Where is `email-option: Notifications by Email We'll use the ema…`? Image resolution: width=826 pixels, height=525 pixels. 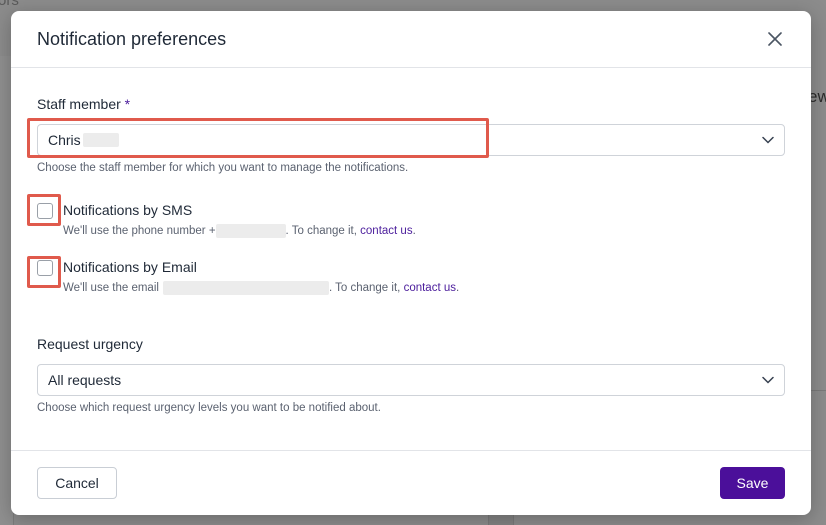
email-option: Notifications by Email We'll use the ema… is located at coordinates (411, 277).